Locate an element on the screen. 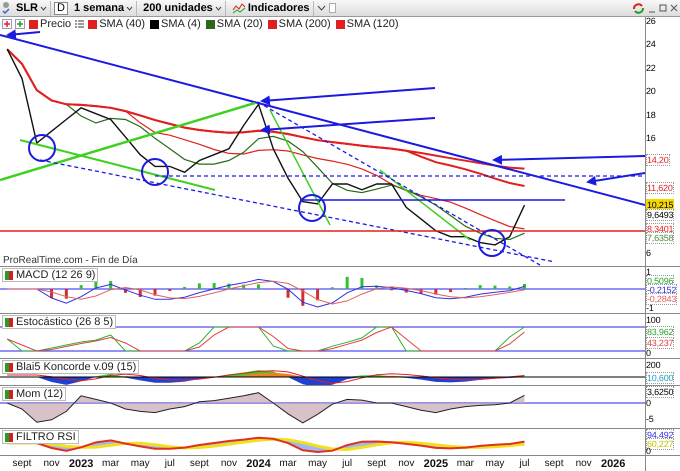 This screenshot has height=471, width=680. indicator-title: Blai5 Koncorde v.09 (15) is located at coordinates (71, 367).